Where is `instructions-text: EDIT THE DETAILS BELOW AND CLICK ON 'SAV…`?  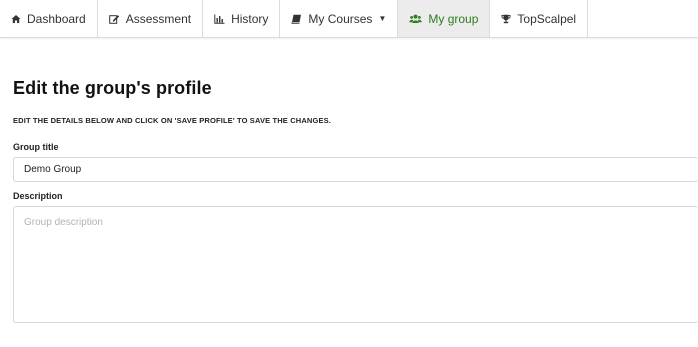
instructions-text: EDIT THE DETAILS BELOW AND CLICK ON 'SAV… is located at coordinates (172, 120).